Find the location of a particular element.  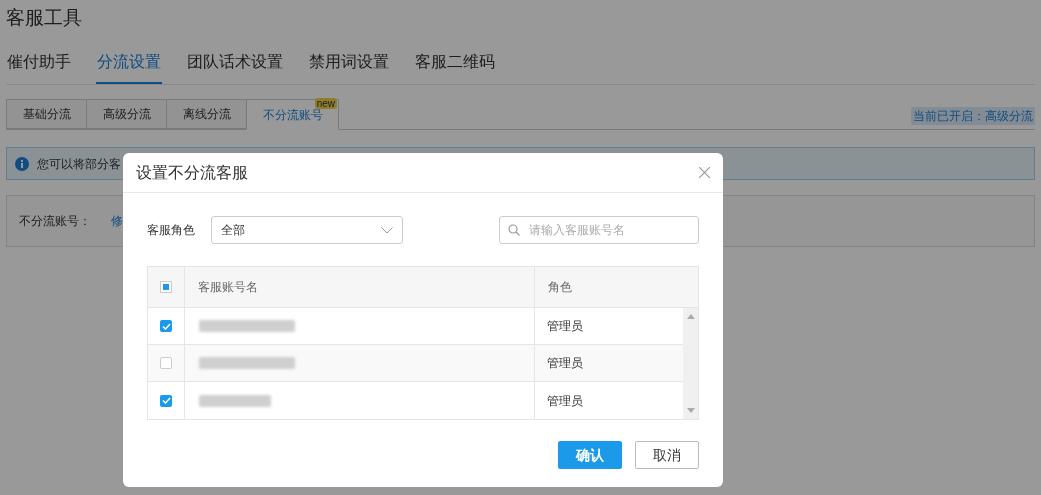

sub-tab: 离线分流 is located at coordinates (206, 114).